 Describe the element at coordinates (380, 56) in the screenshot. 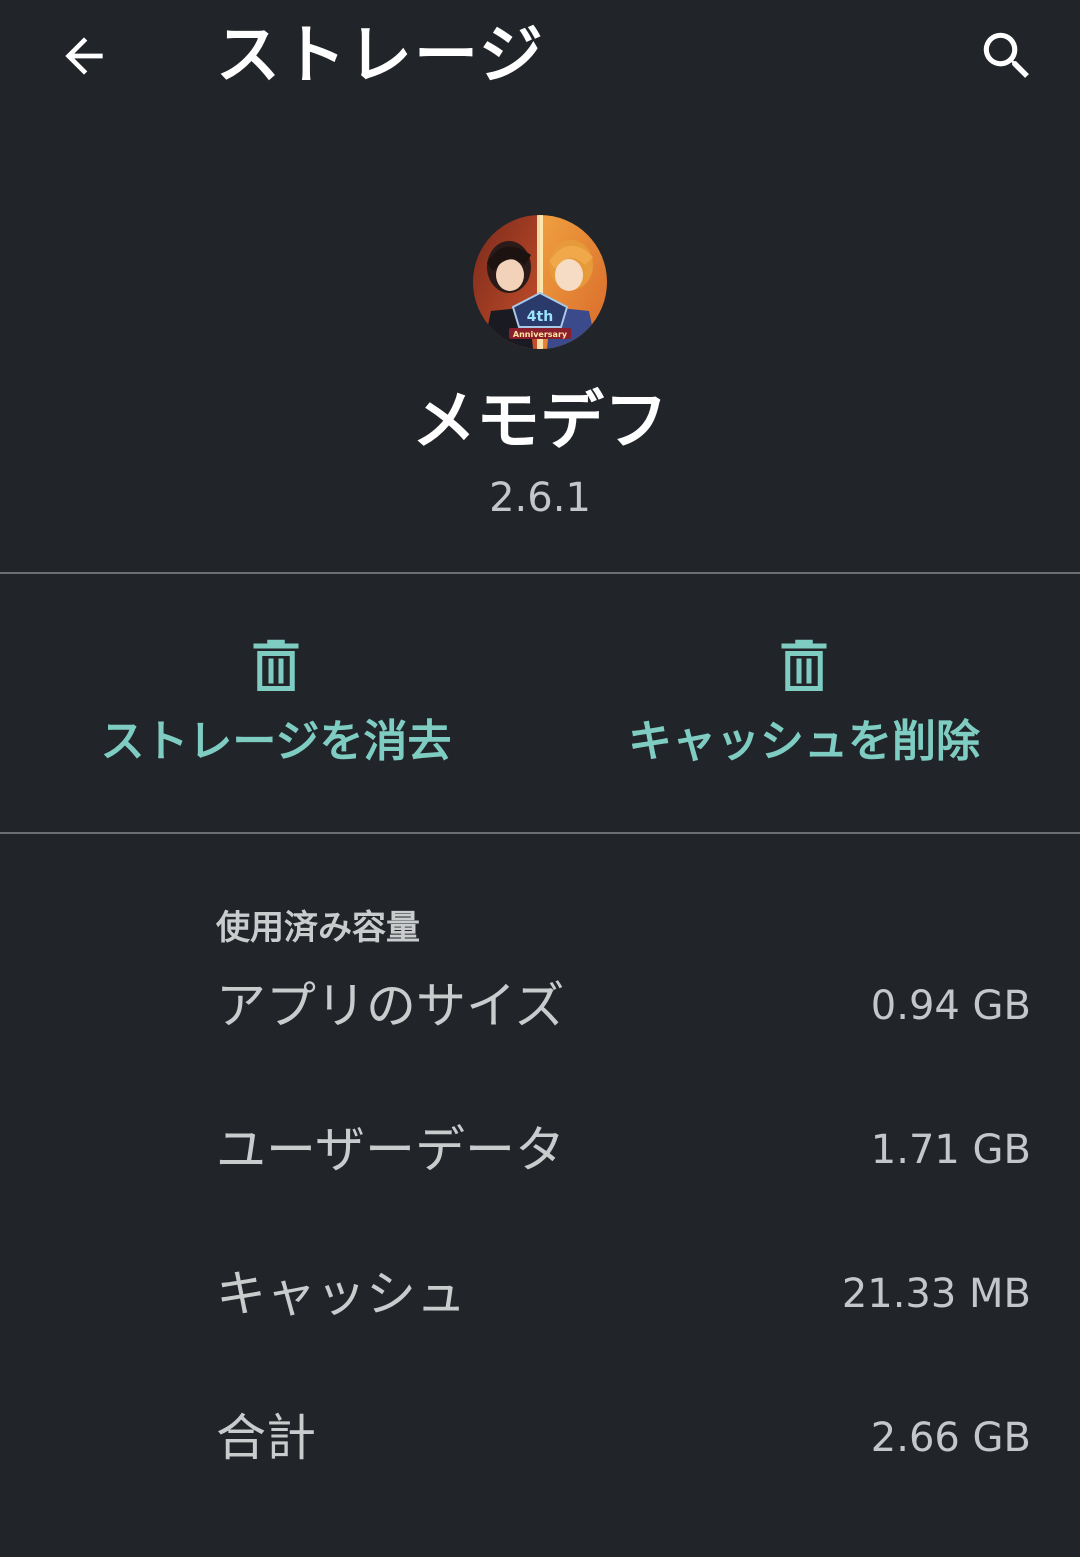

I see `page-title: ストレージ` at that location.